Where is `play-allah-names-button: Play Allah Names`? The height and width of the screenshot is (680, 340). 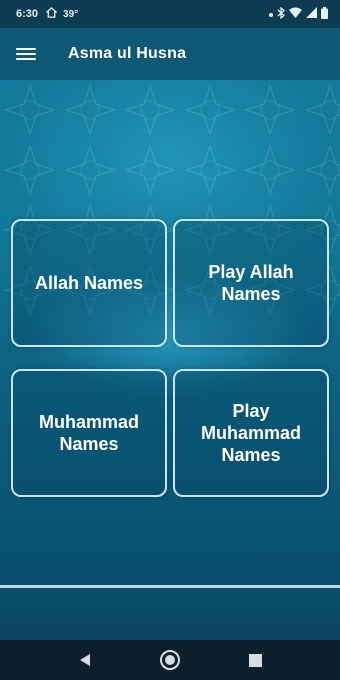 play-allah-names-button: Play Allah Names is located at coordinates (251, 283).